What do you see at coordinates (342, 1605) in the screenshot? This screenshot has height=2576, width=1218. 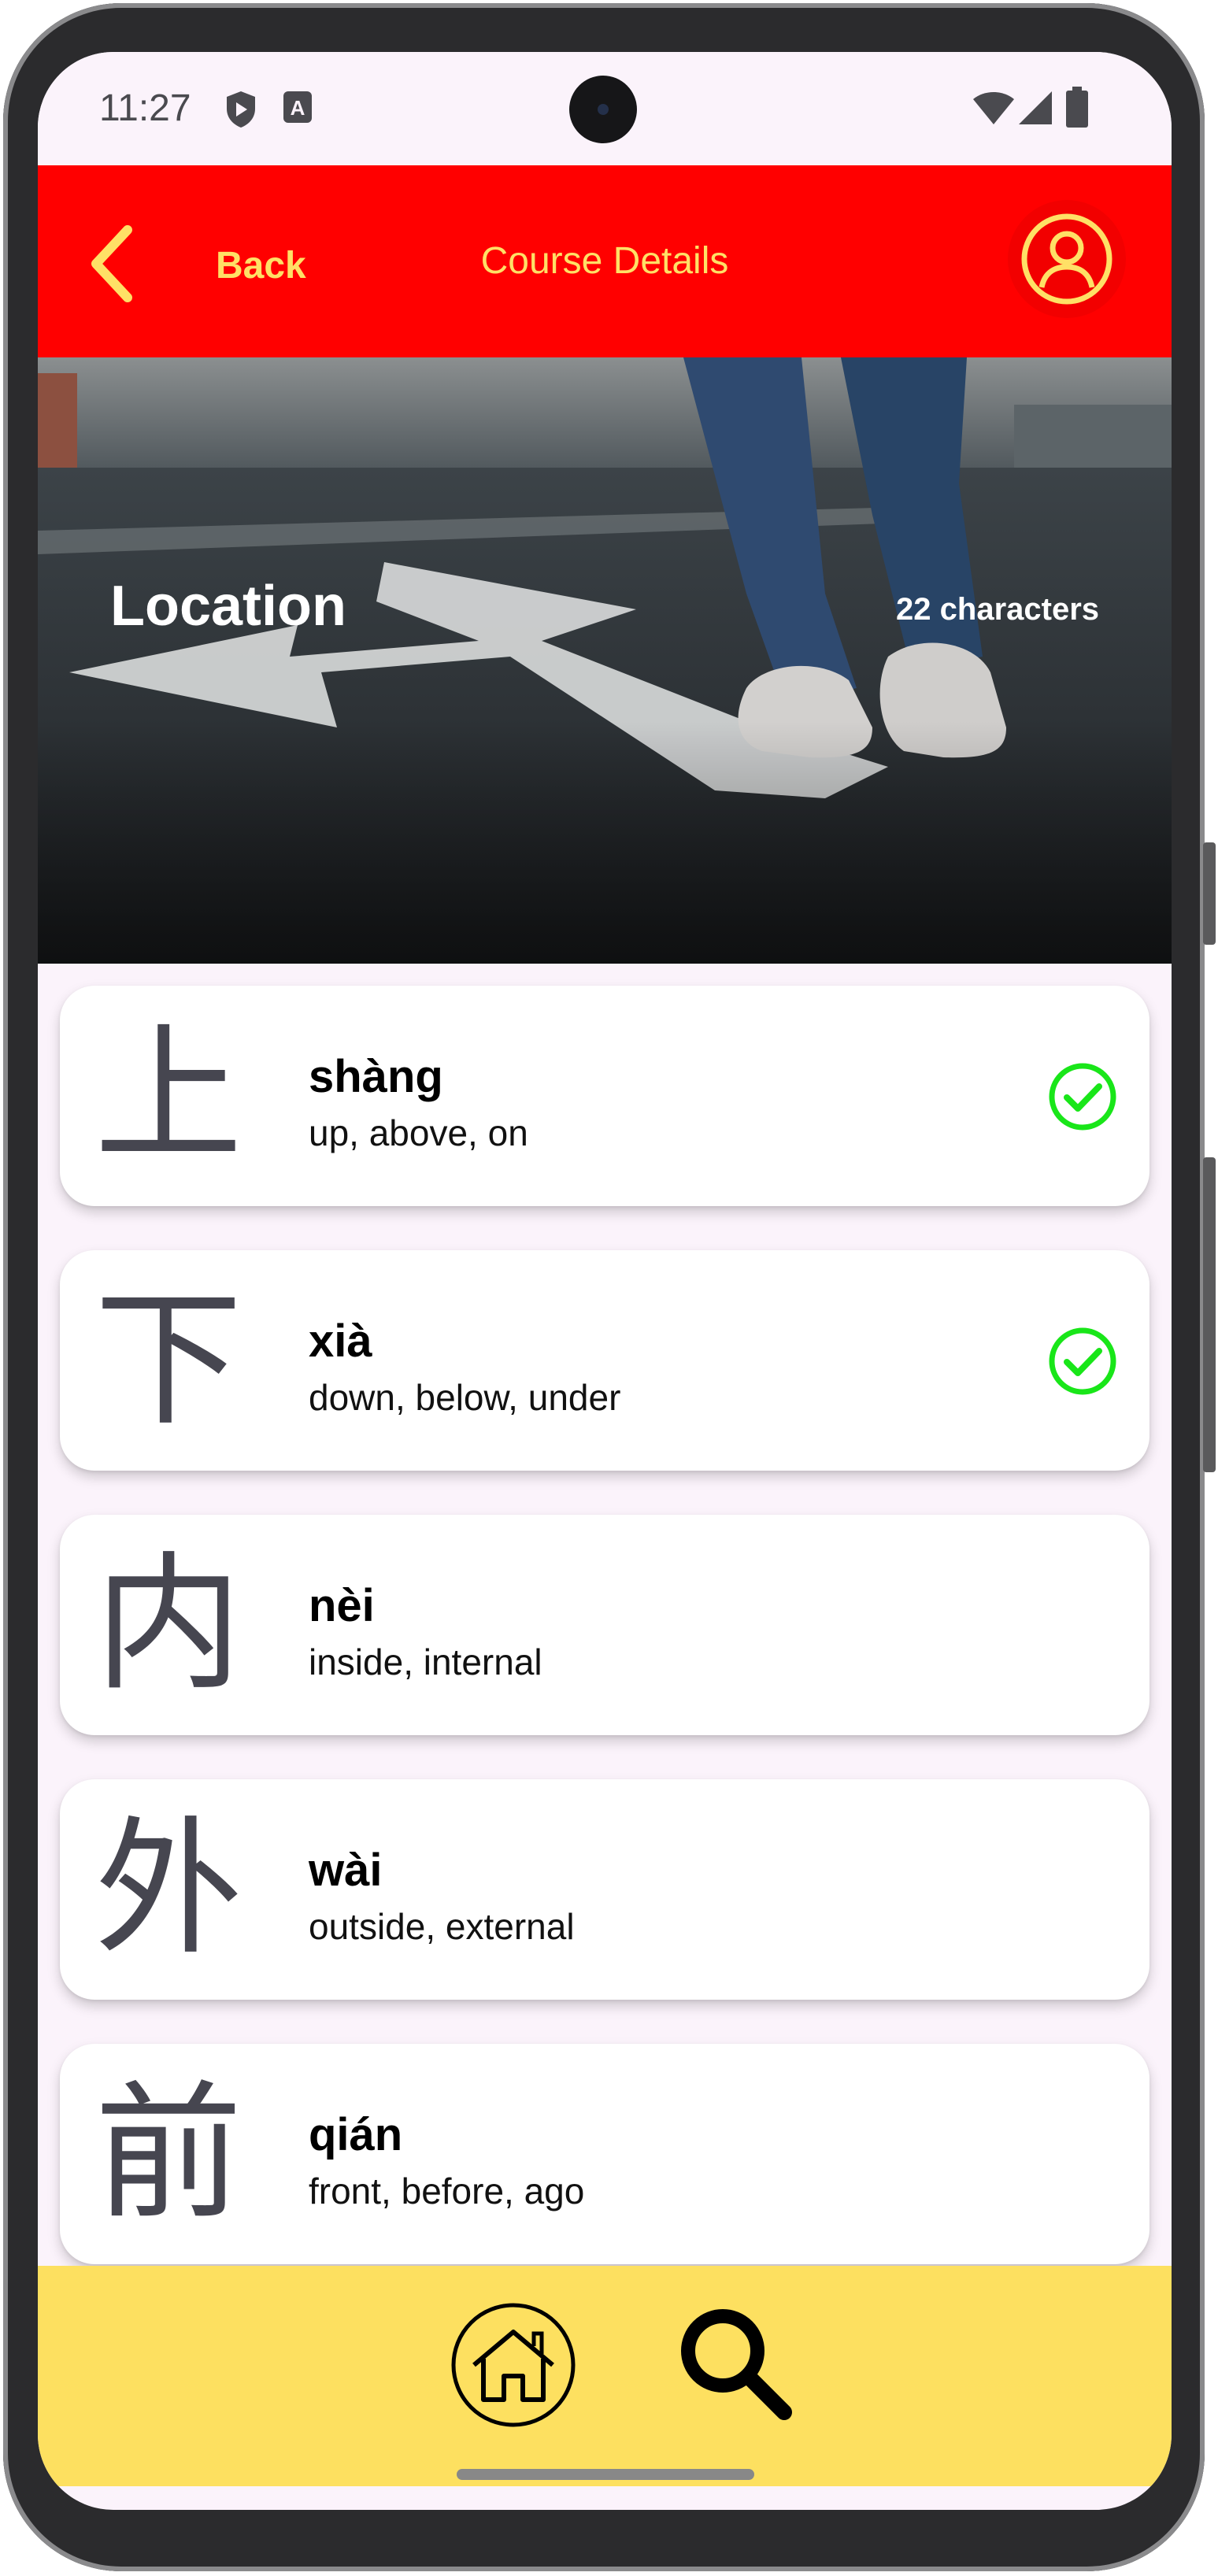 I see `pinyin: nèi` at bounding box center [342, 1605].